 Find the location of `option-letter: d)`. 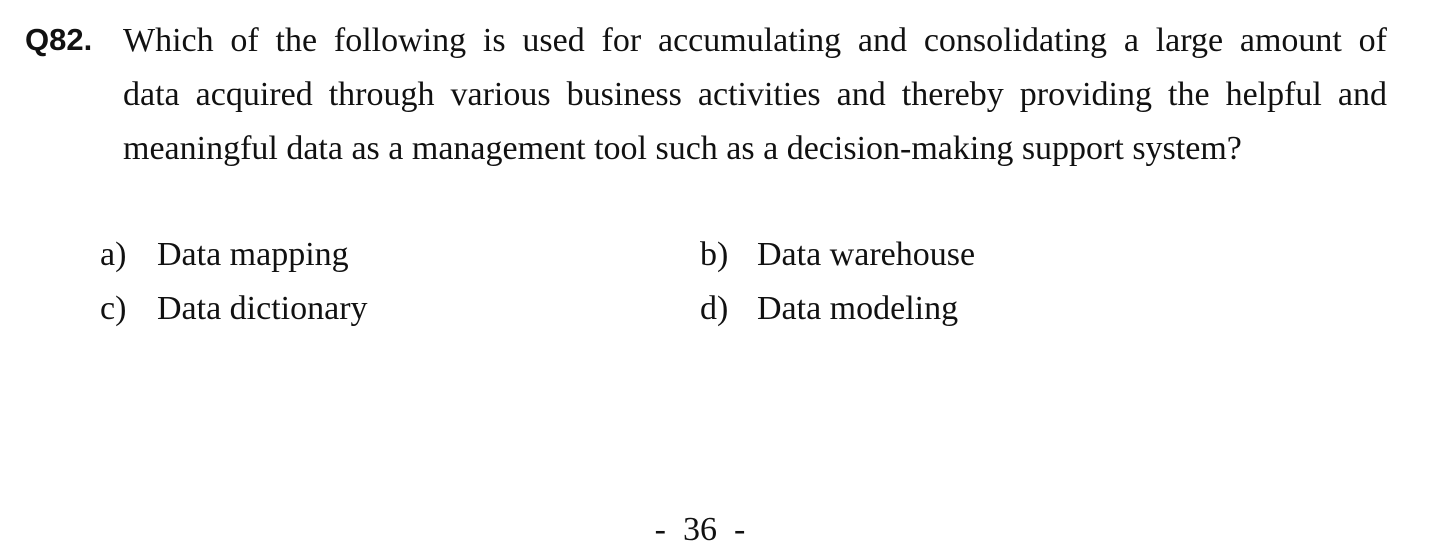

option-letter: d) is located at coordinates (714, 308).